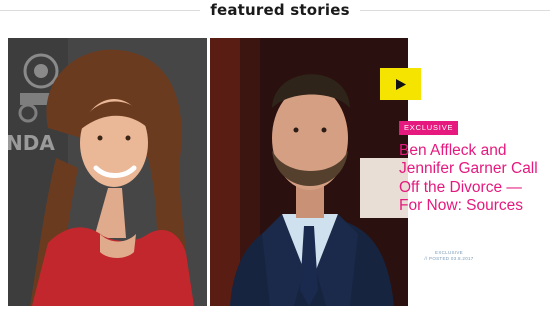 The image size is (550, 315). I want to click on section-header: featured stories, so click(275, 11).